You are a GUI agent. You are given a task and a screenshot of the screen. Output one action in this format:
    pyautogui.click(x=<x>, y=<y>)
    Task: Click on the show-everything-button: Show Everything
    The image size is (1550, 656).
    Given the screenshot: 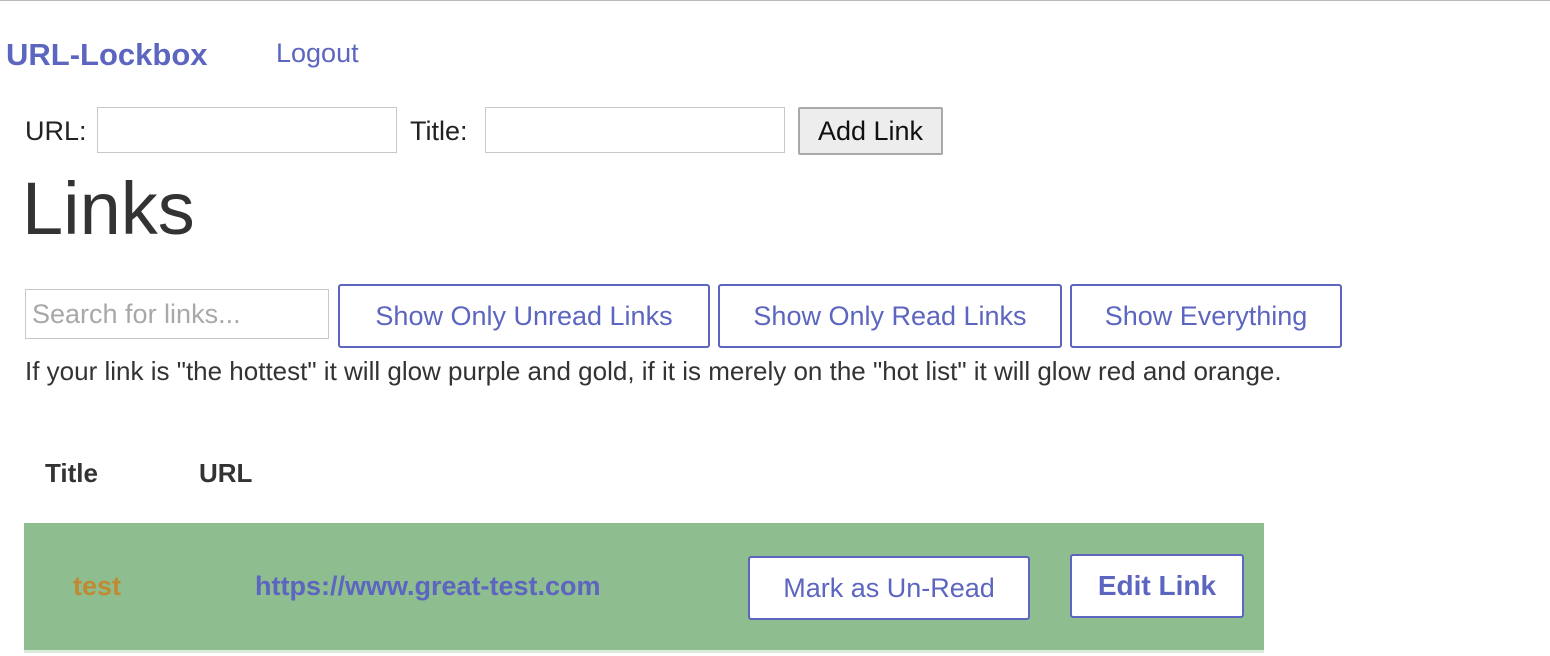 What is the action you would take?
    pyautogui.click(x=1206, y=316)
    